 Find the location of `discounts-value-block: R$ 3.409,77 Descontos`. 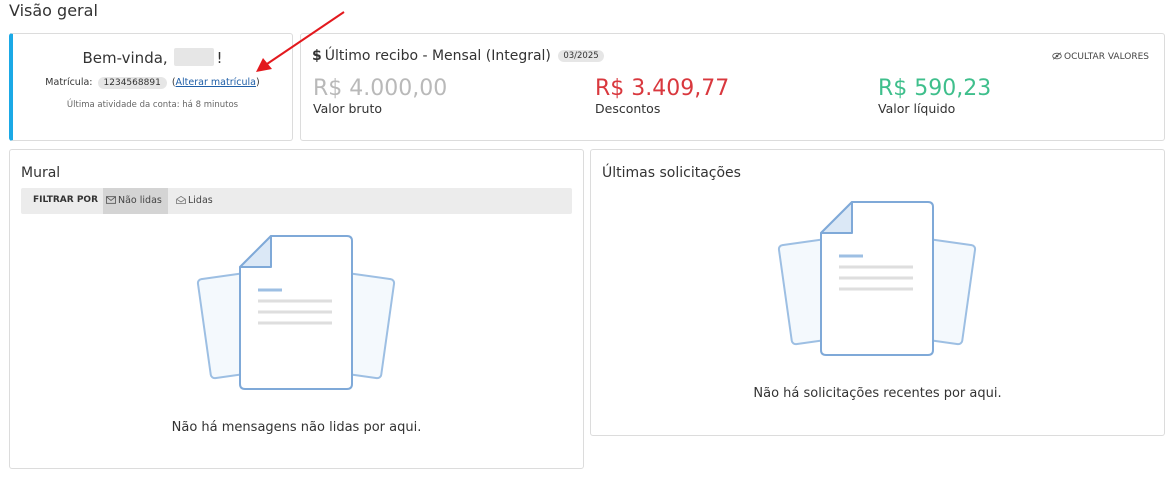

discounts-value-block: R$ 3.409,77 Descontos is located at coordinates (662, 96).